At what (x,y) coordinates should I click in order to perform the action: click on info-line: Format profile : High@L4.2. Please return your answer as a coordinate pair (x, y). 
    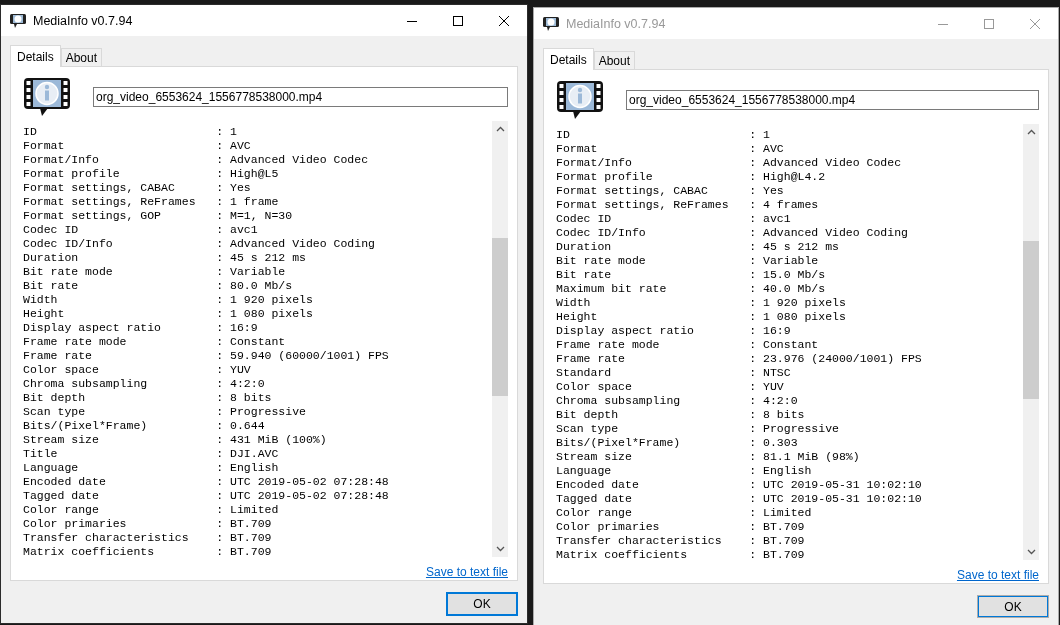
    Looking at the image, I should click on (691, 177).